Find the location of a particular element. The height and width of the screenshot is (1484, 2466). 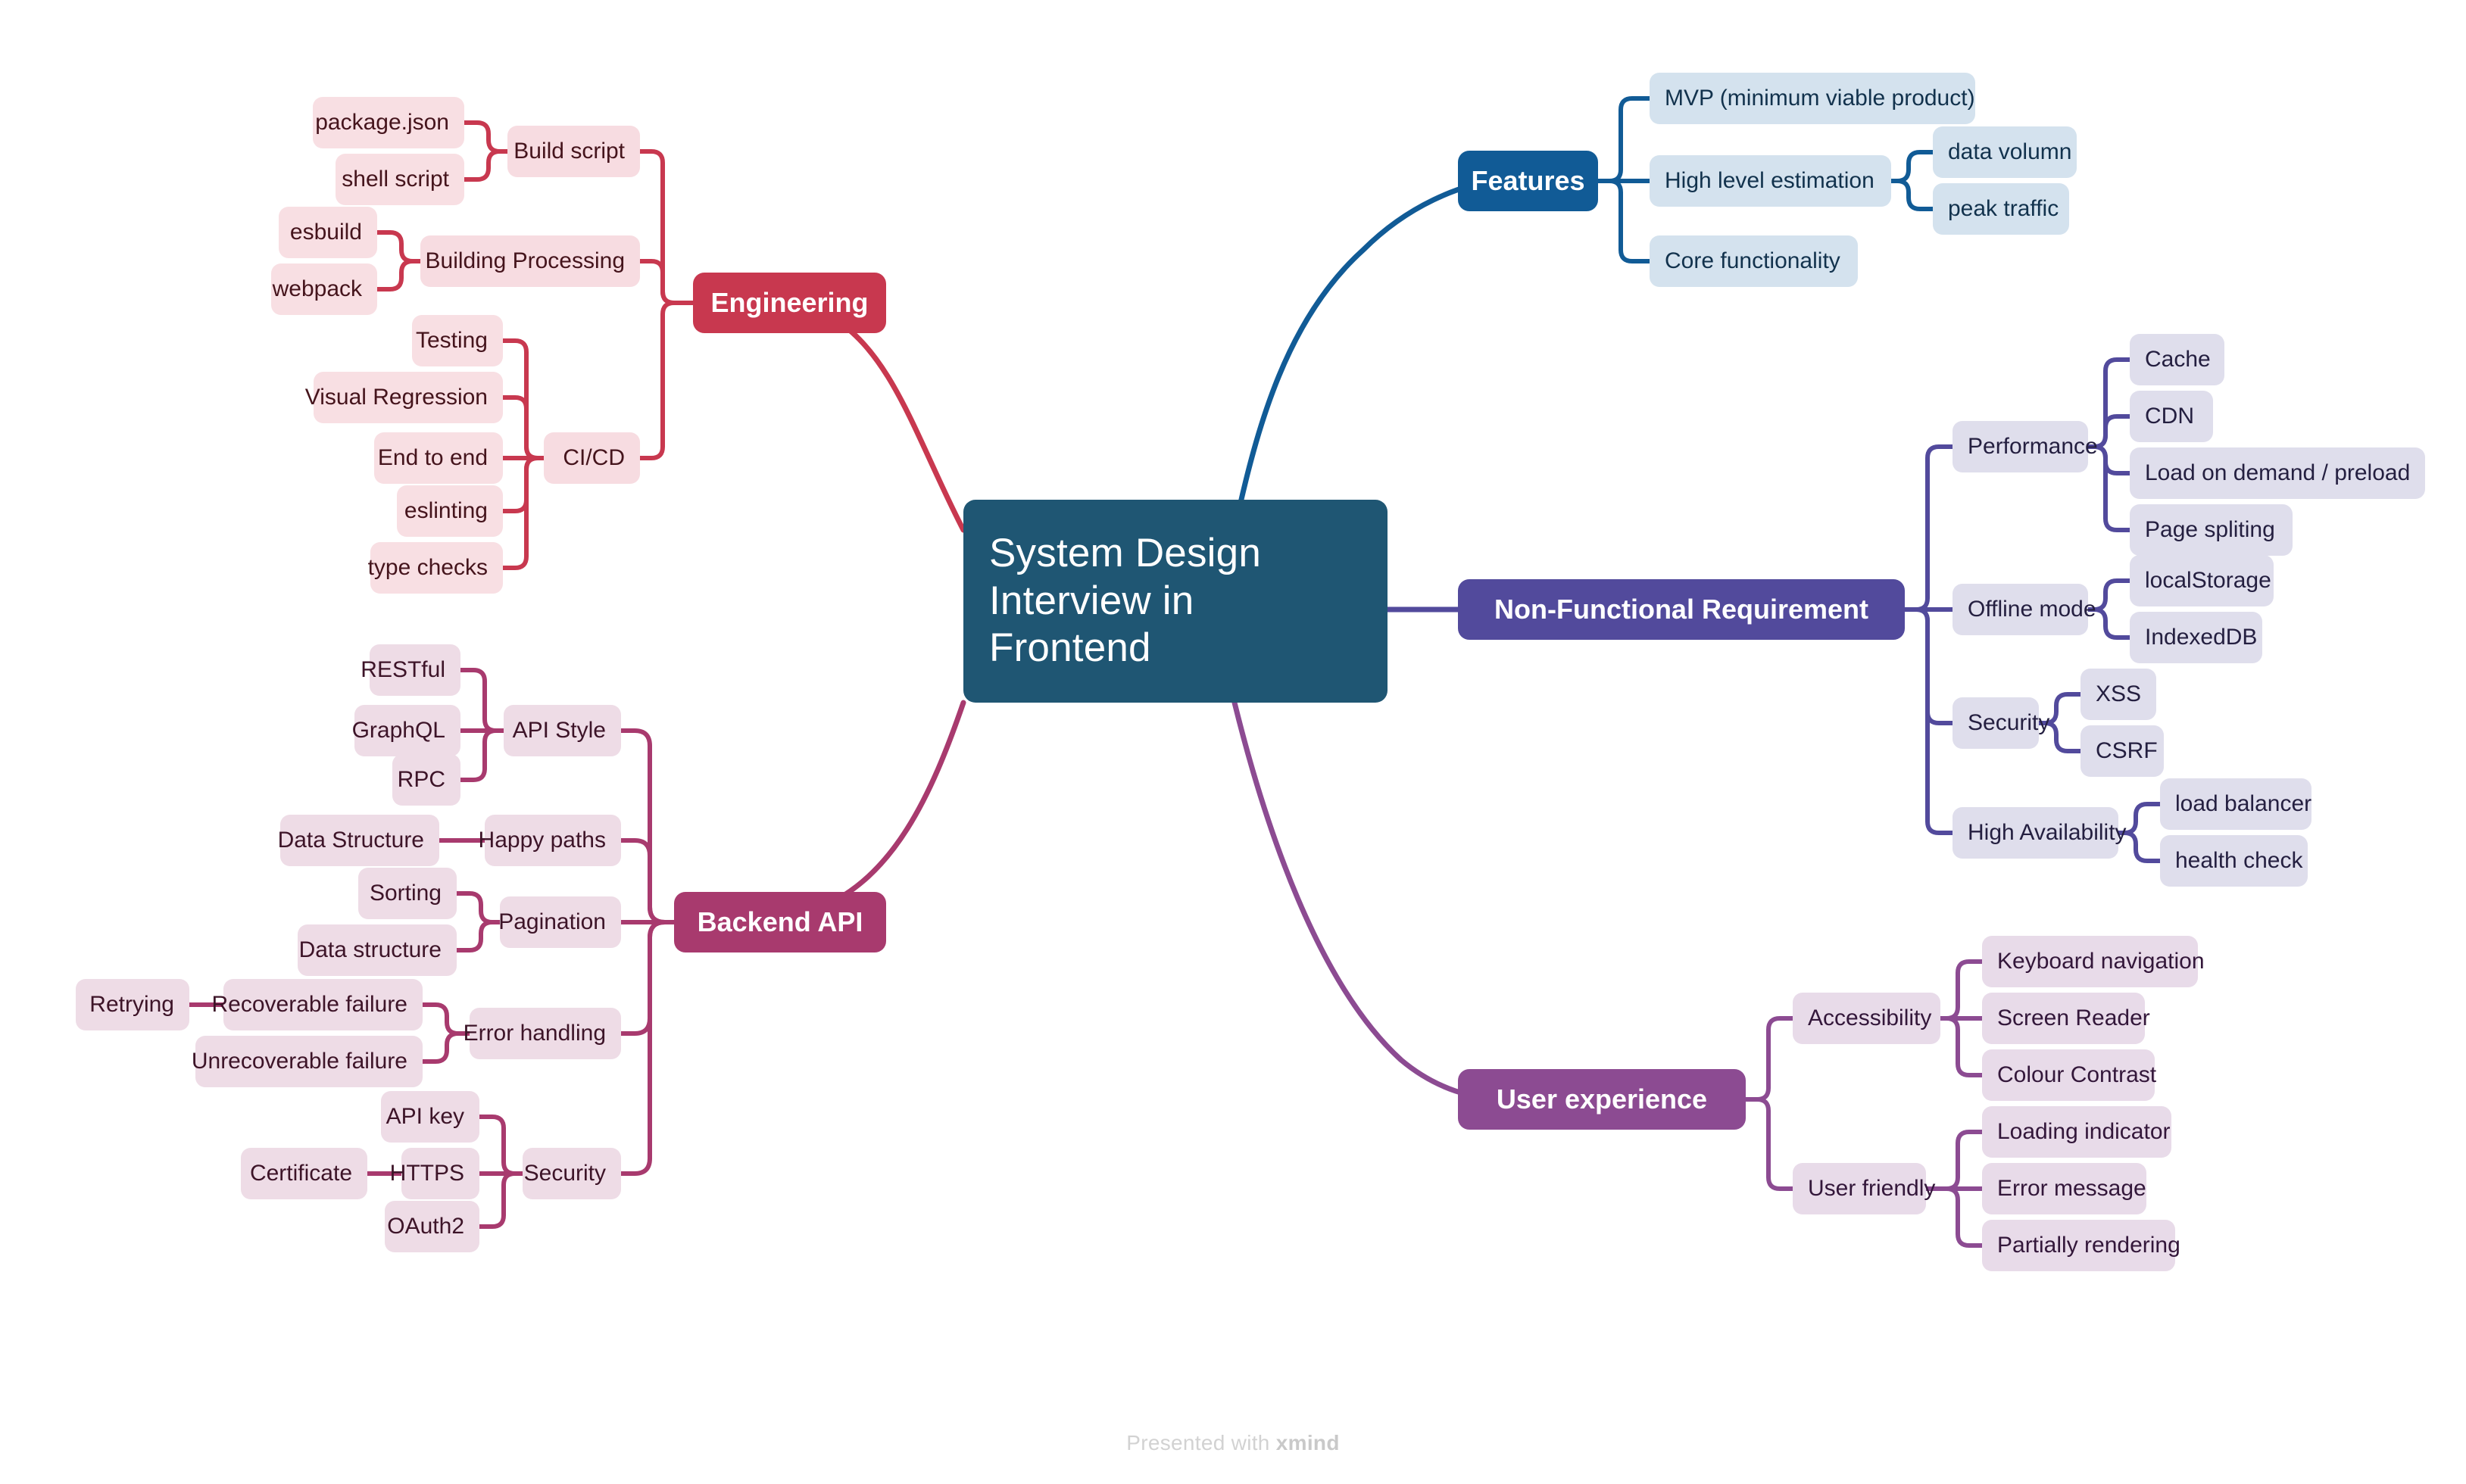

node-mvp: MVP (minimum viable product) is located at coordinates (1812, 98).